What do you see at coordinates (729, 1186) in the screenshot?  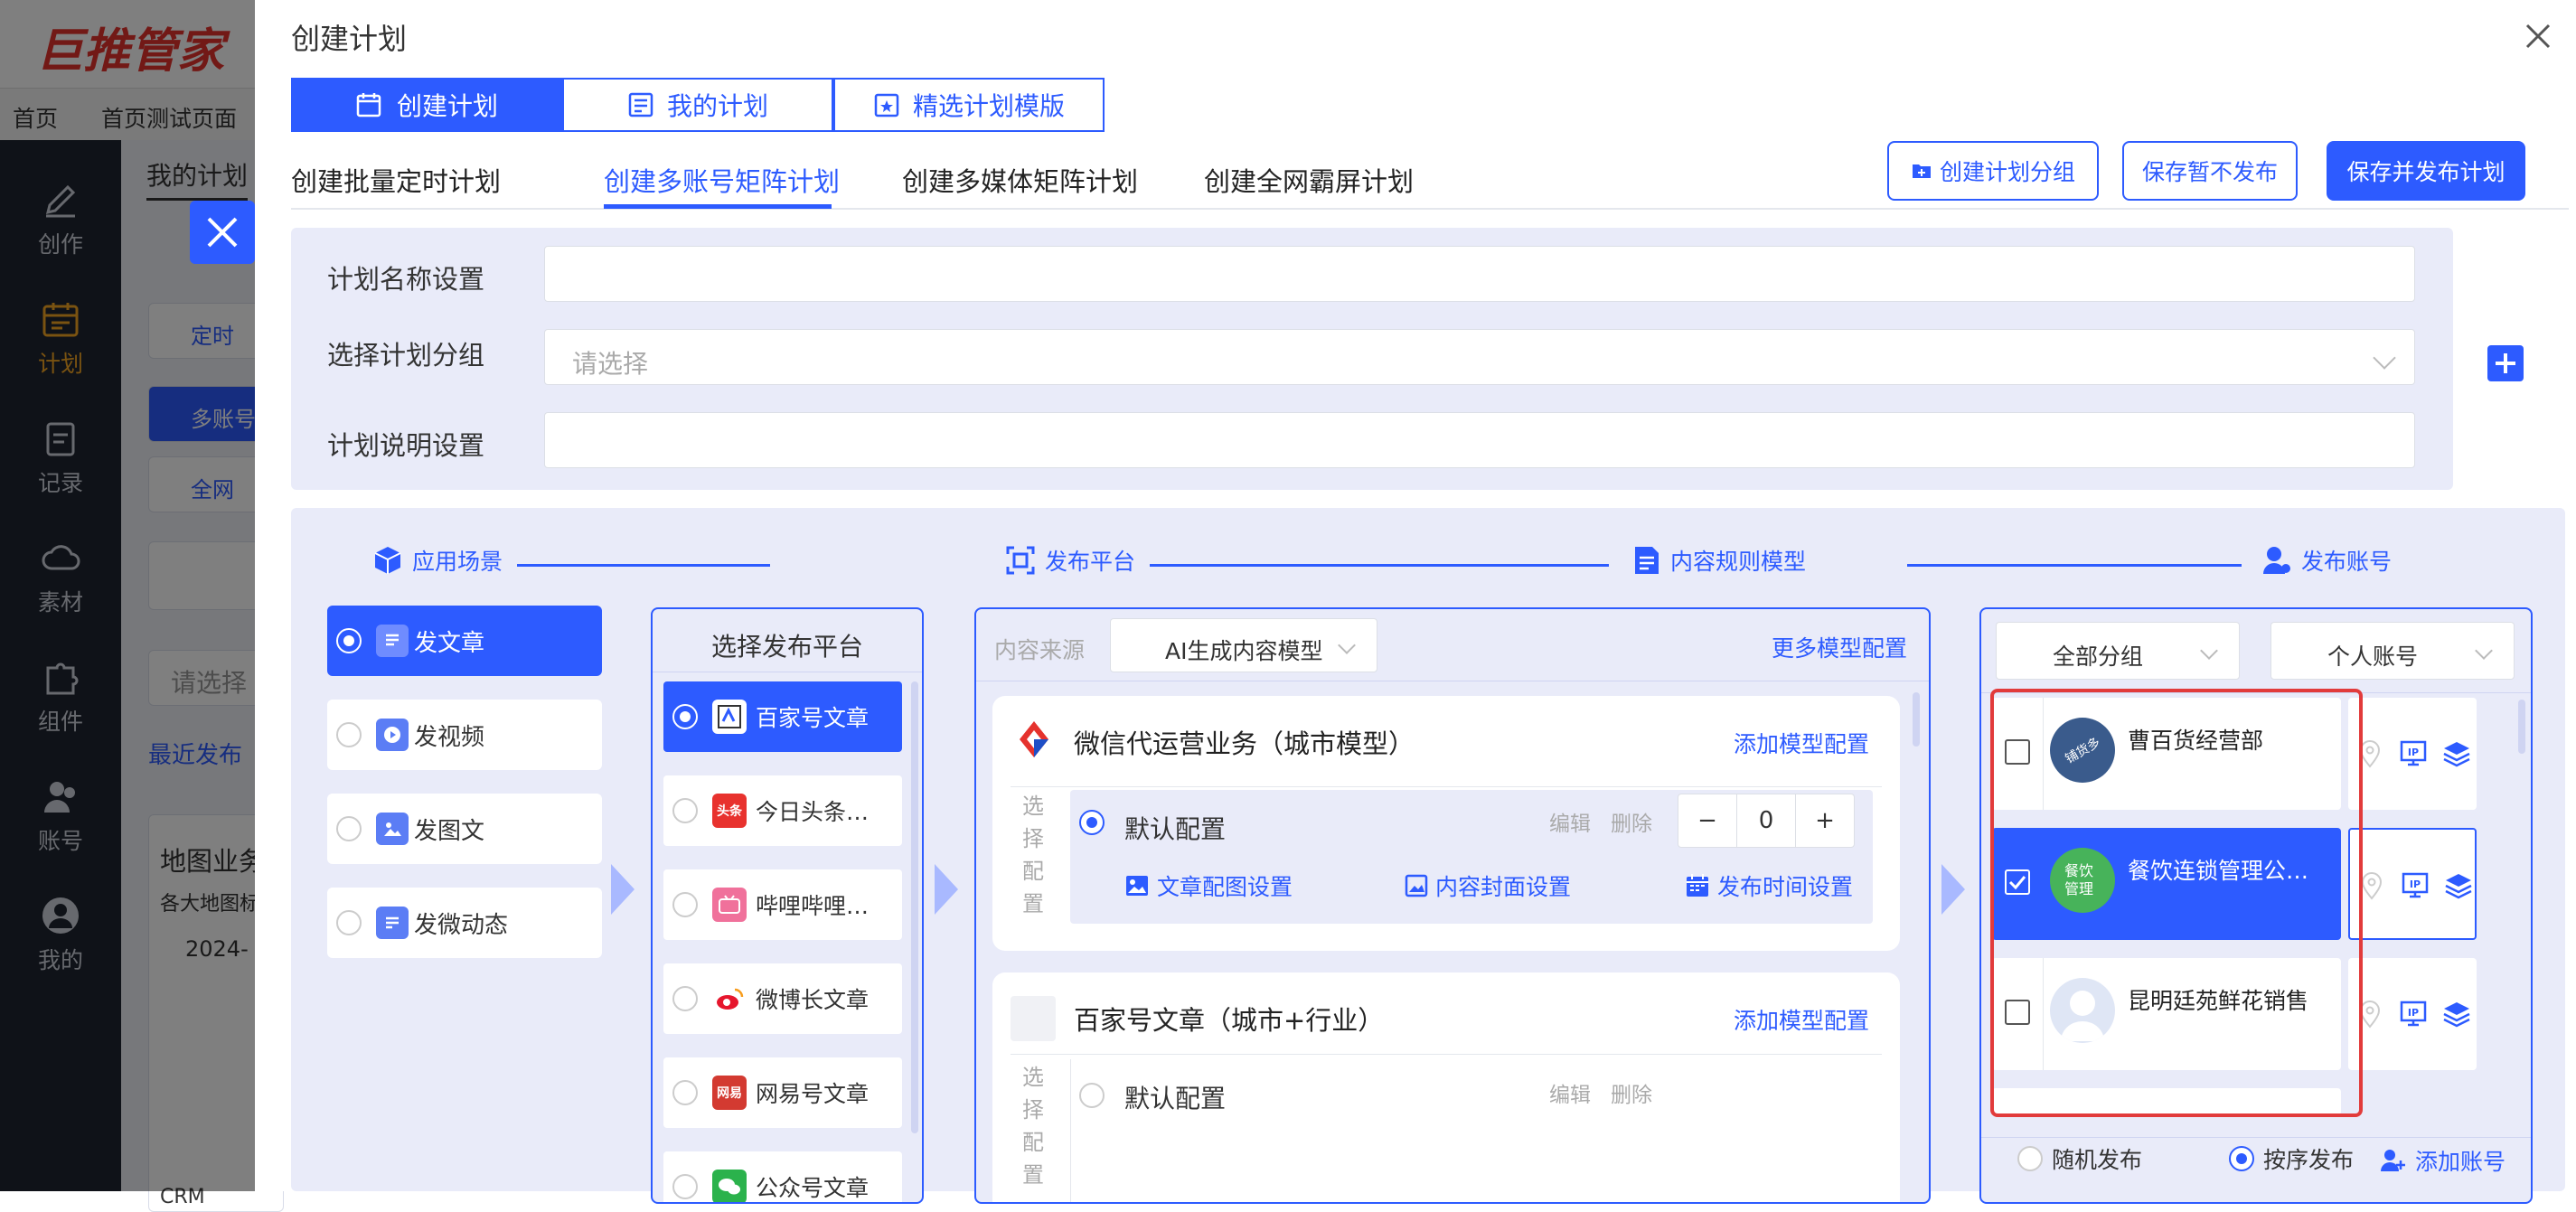 I see `wechat-icon` at bounding box center [729, 1186].